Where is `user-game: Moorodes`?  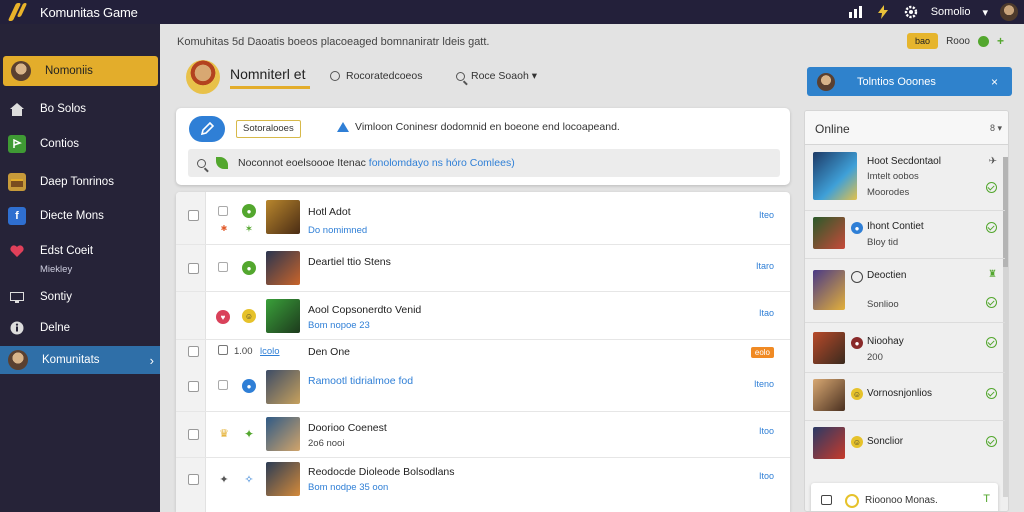
user-game: Moorodes is located at coordinates (888, 192).